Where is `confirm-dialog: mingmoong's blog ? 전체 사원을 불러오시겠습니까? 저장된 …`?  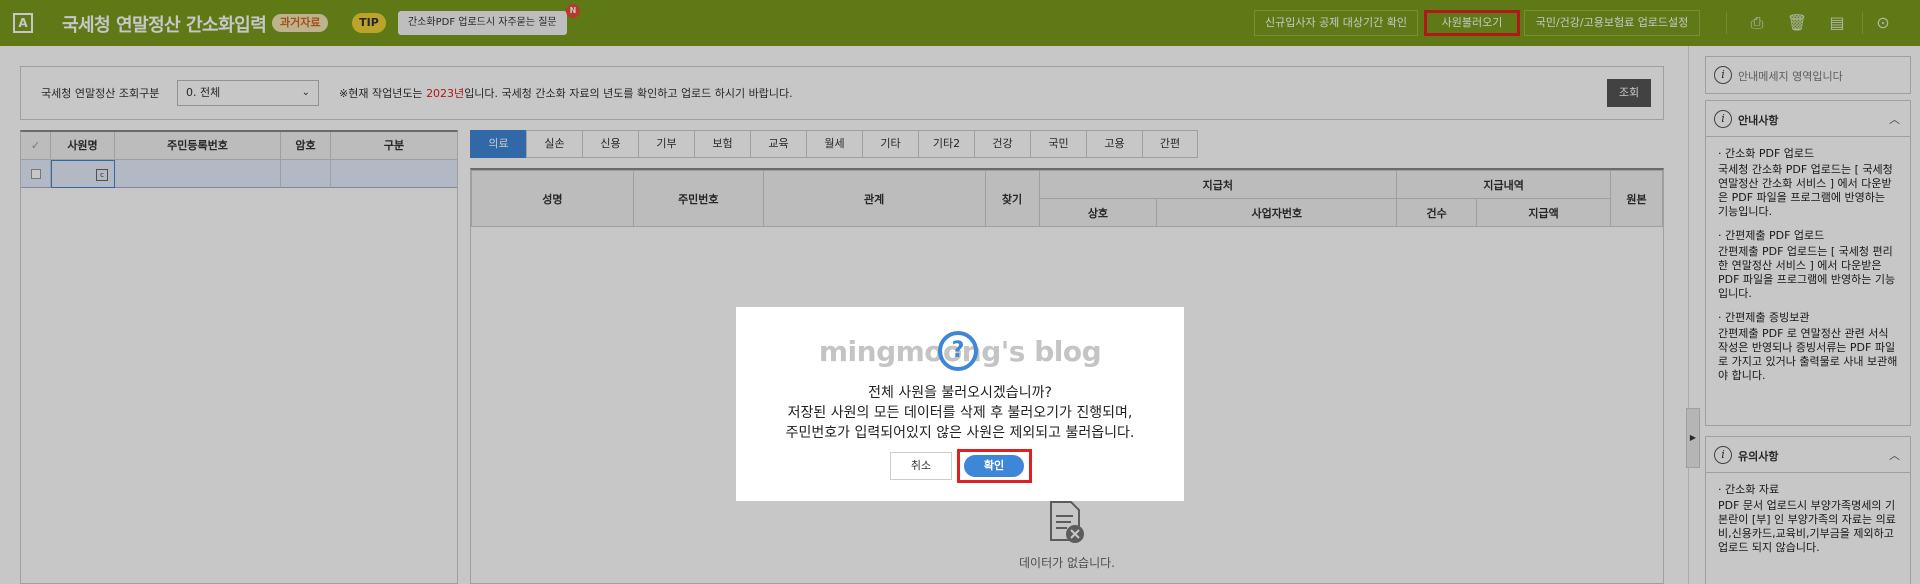
confirm-dialog: mingmoong's blog ? 전체 사원을 불러오시겠습니까? 저장된 … is located at coordinates (960, 404).